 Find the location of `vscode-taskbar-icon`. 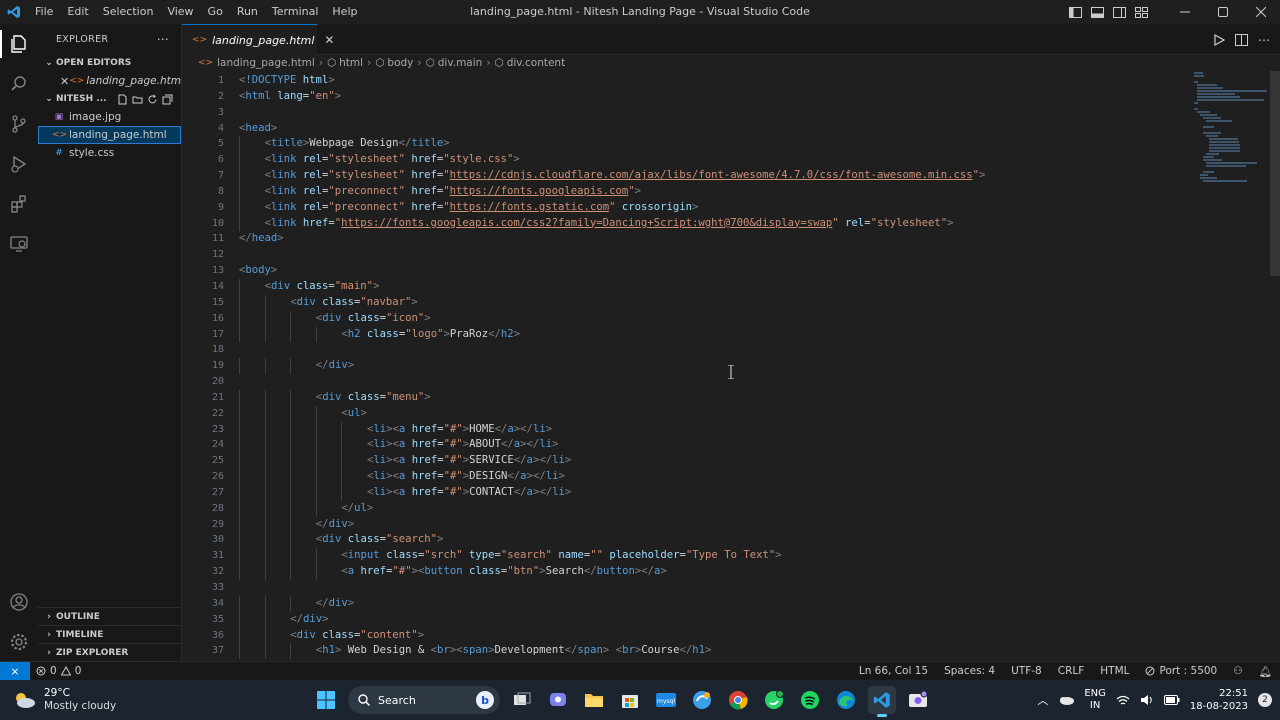

vscode-taskbar-icon is located at coordinates (882, 701).